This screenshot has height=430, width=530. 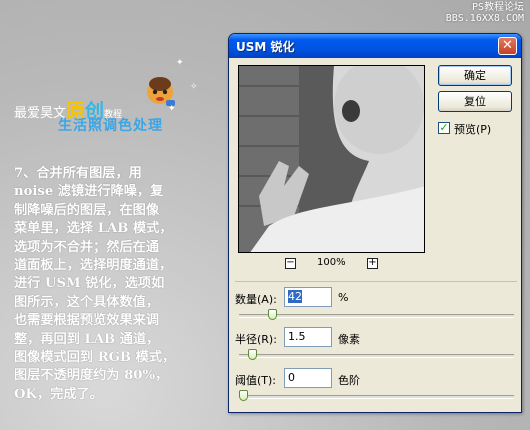 I want to click on amount-value: 42, so click(x=295, y=296).